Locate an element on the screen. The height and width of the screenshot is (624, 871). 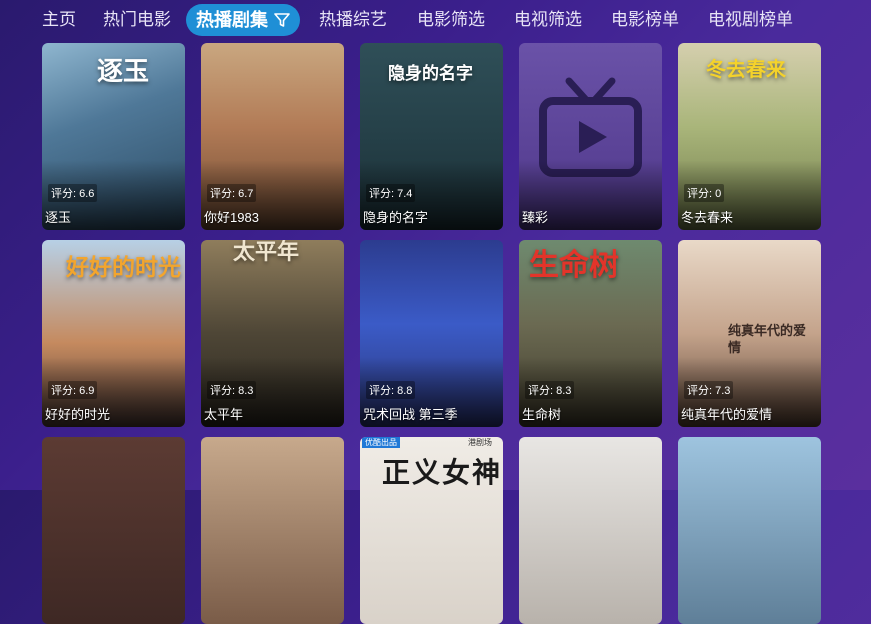
poster-title-art: 逐玉 is located at coordinates (123, 72).